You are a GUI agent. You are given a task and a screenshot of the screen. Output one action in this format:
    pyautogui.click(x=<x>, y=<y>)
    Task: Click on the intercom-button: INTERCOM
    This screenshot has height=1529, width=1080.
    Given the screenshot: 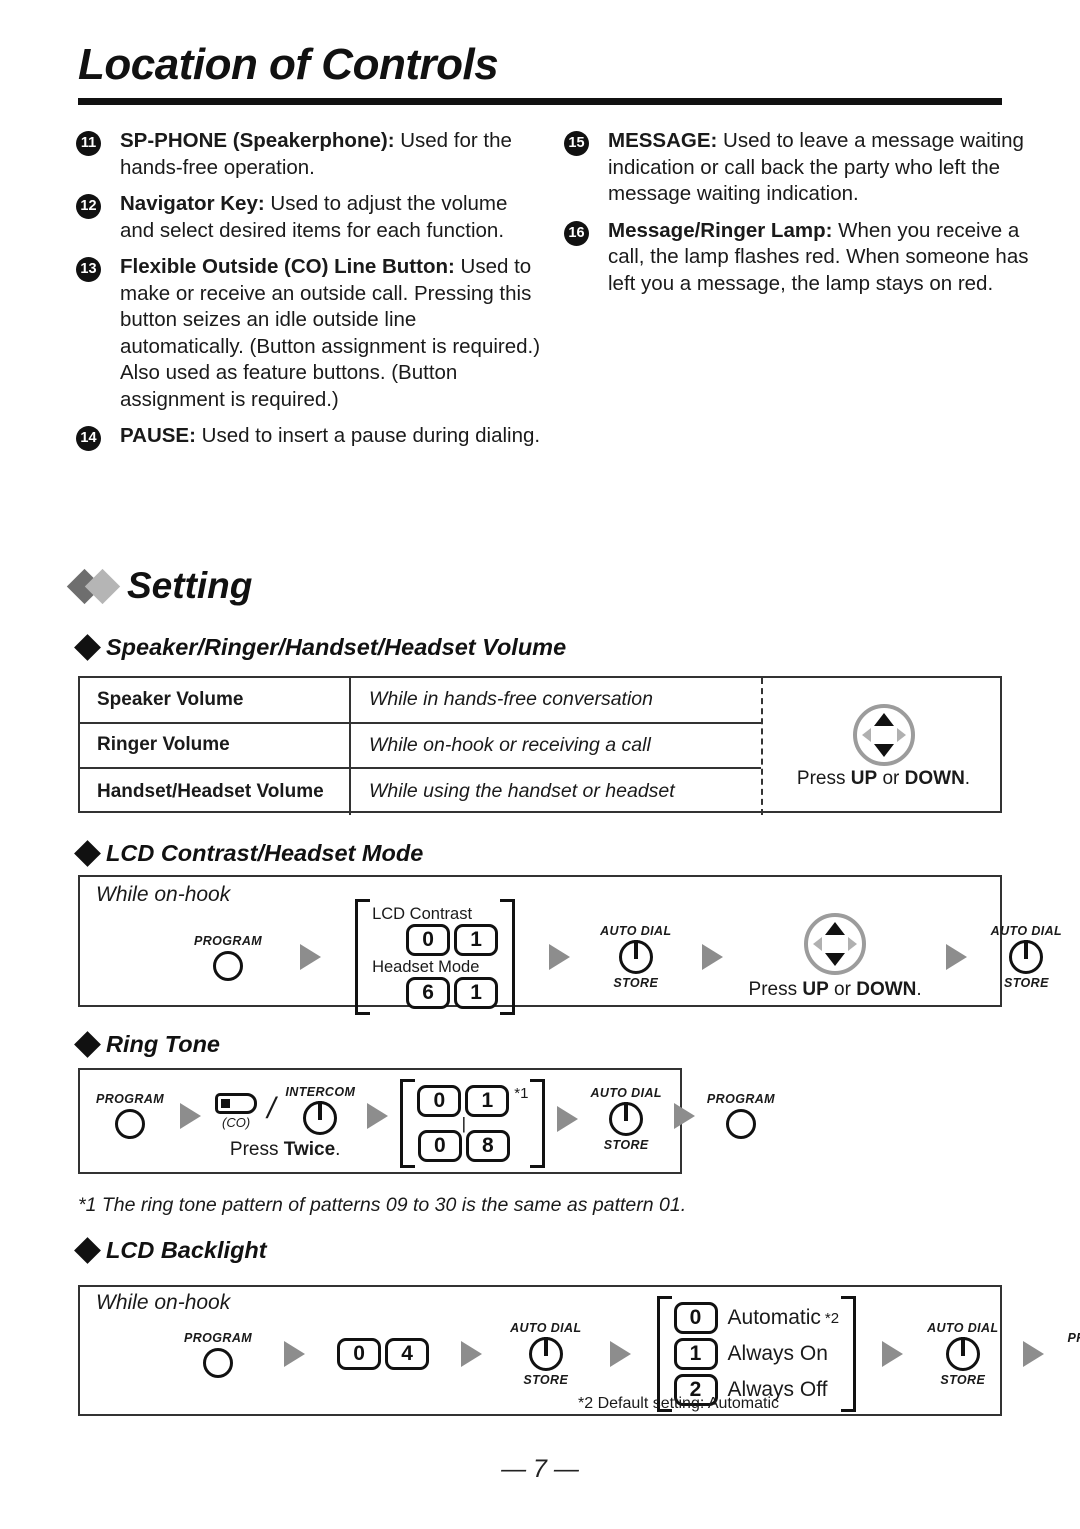 What is the action you would take?
    pyautogui.click(x=320, y=1111)
    